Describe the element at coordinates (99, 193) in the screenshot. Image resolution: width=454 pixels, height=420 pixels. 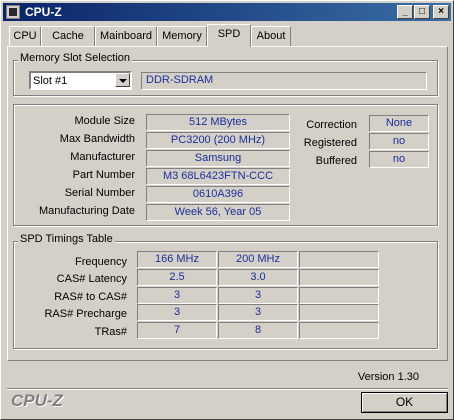
I see `serial-number-label: Serial Number` at that location.